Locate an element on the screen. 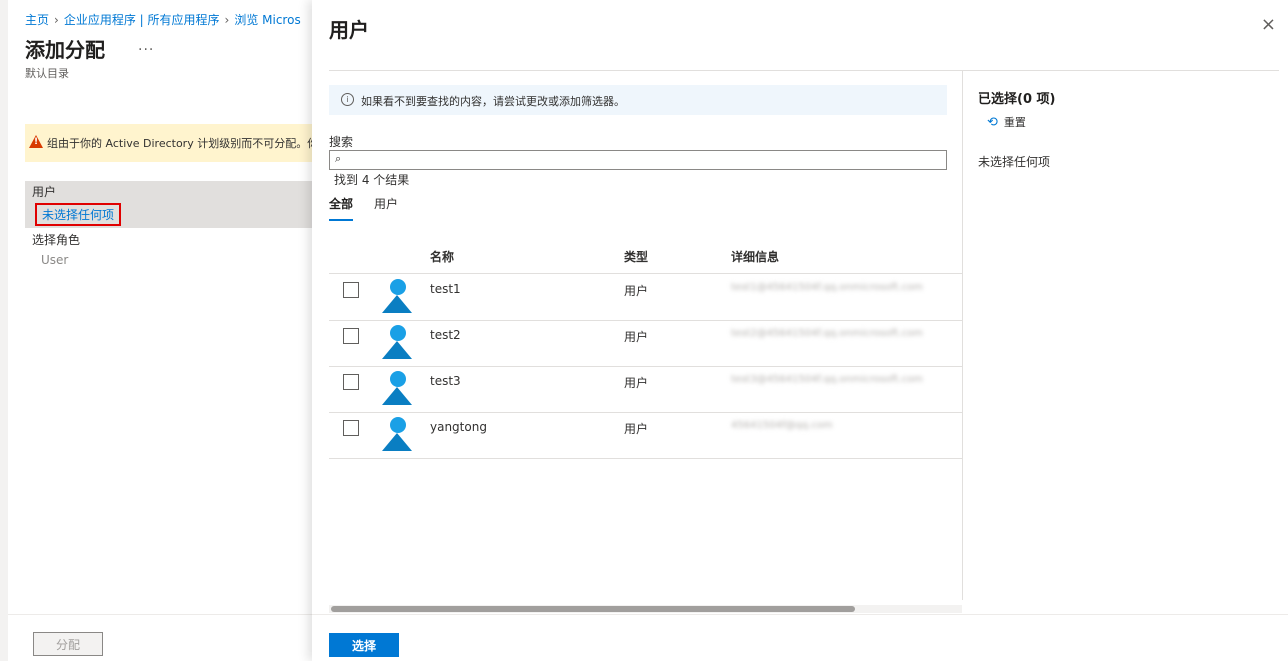 The height and width of the screenshot is (661, 1288). search-label: 搜索 is located at coordinates (341, 142).